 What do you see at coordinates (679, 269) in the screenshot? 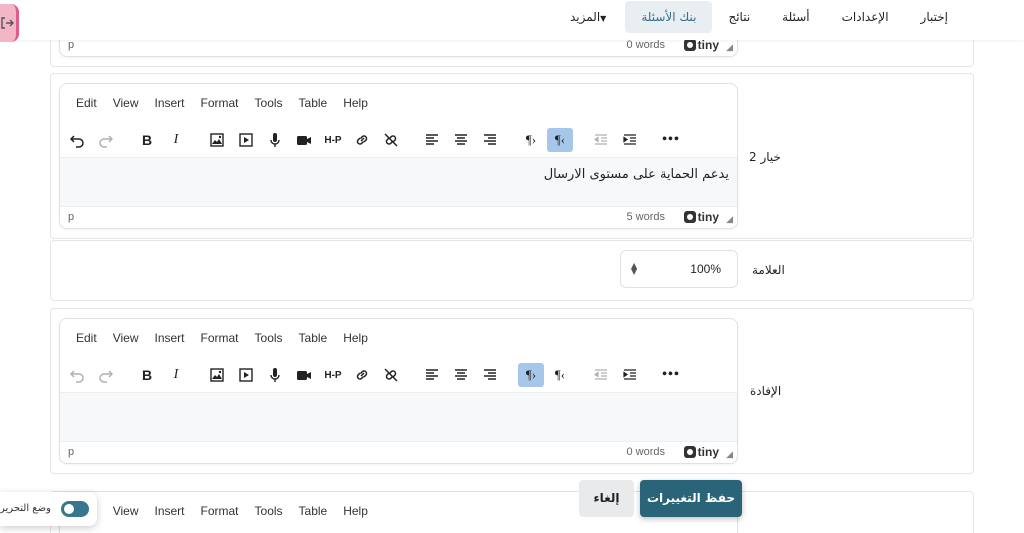
I see `grade-input: 100% ▲ ▼` at bounding box center [679, 269].